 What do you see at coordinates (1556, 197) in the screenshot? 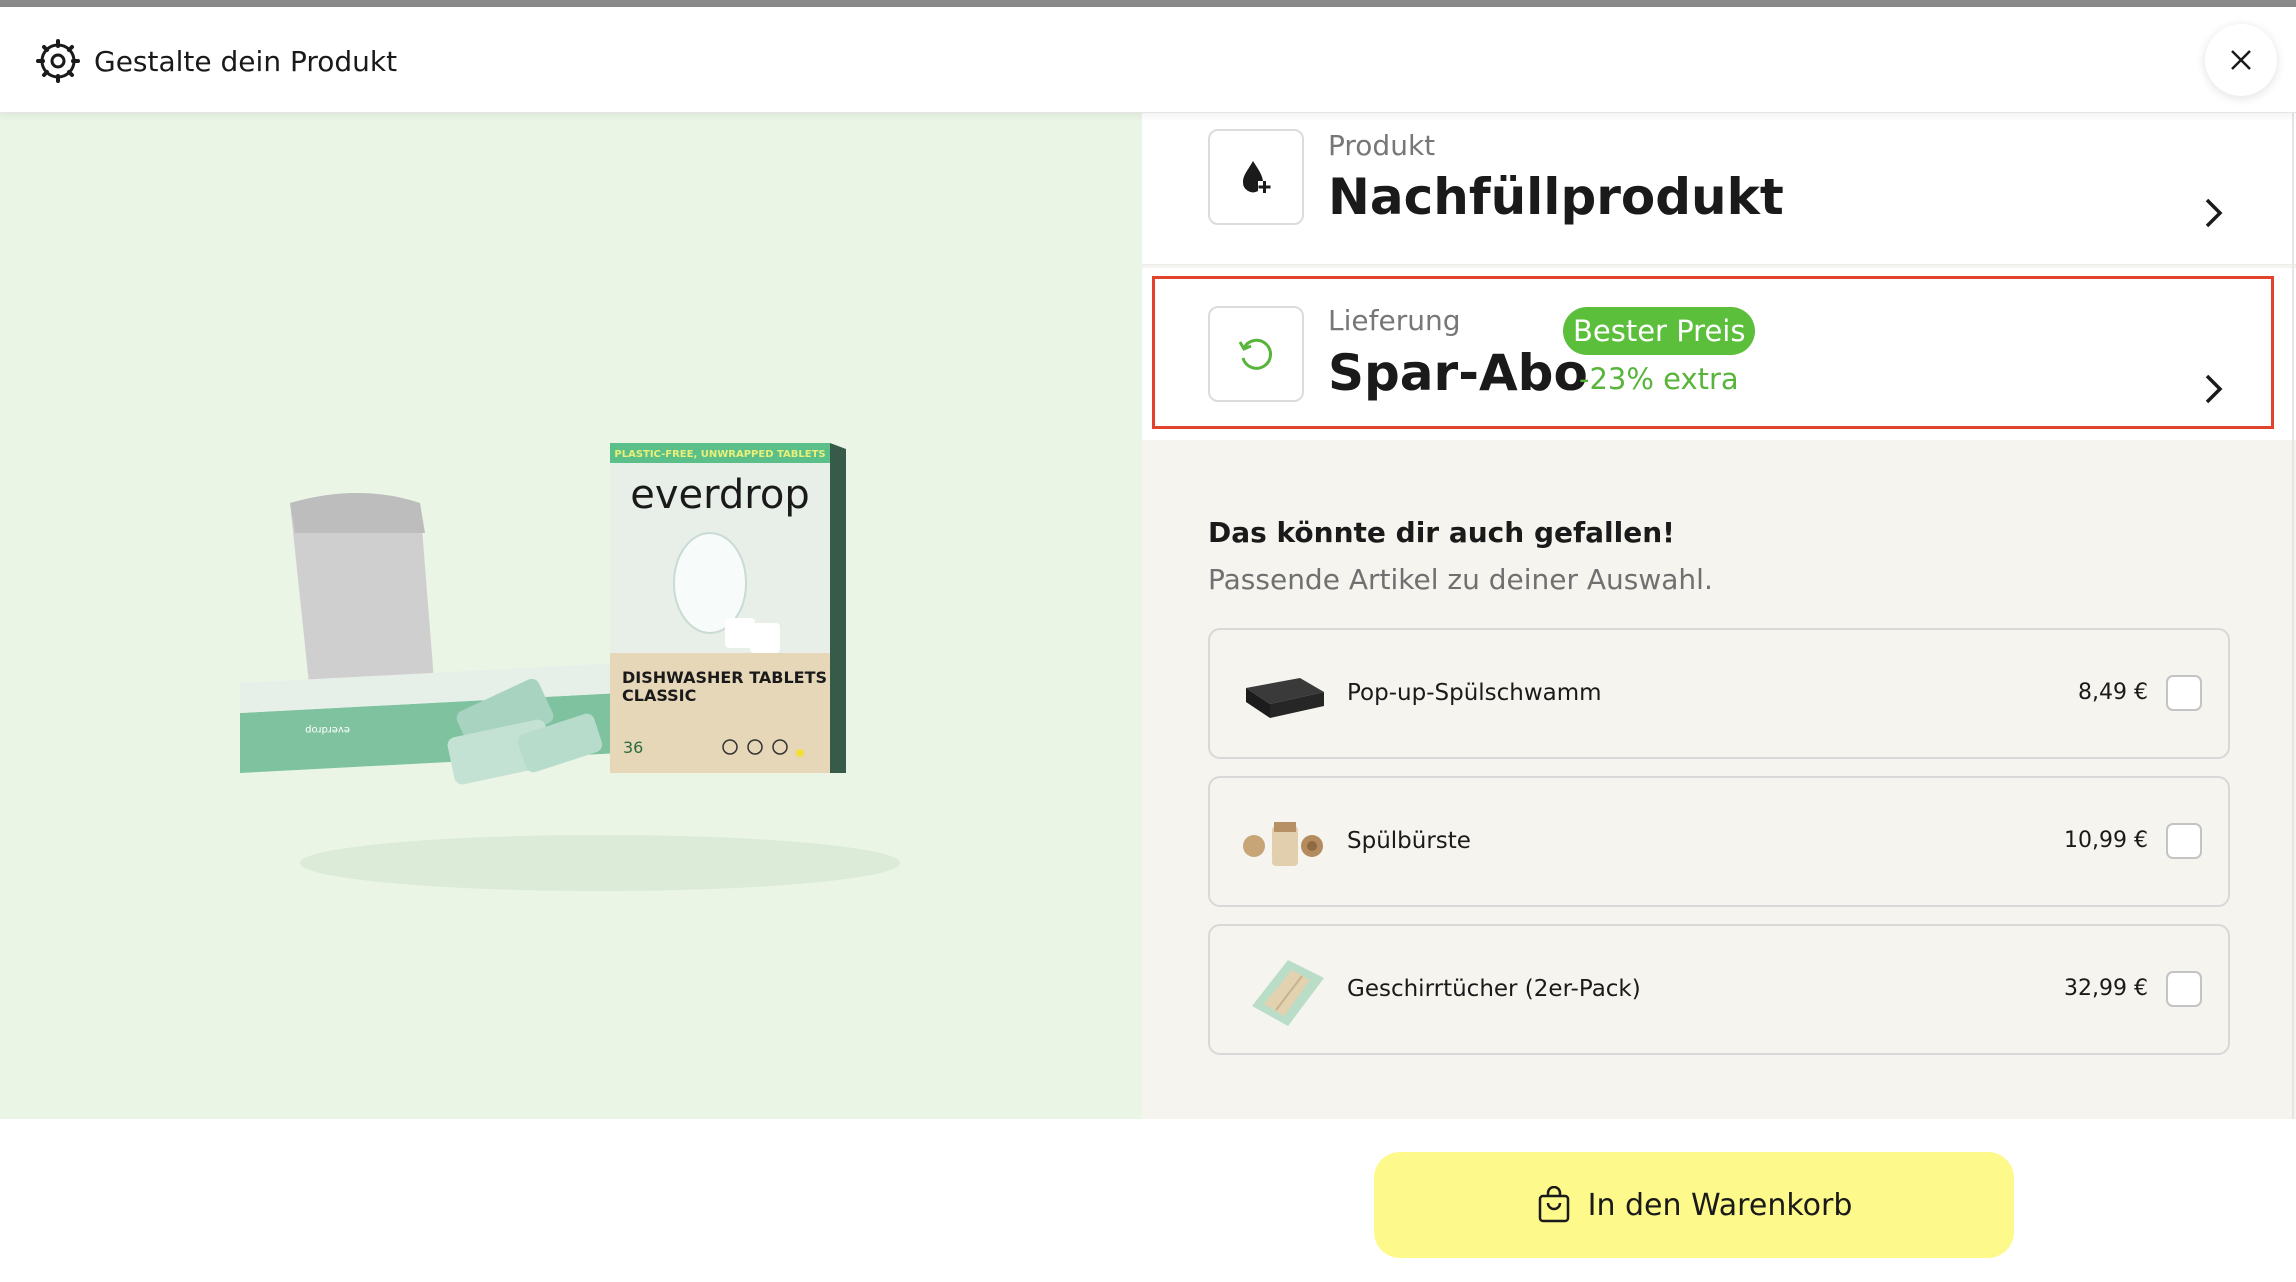
I see `product-option-value: Nachfüllprodukt` at bounding box center [1556, 197].